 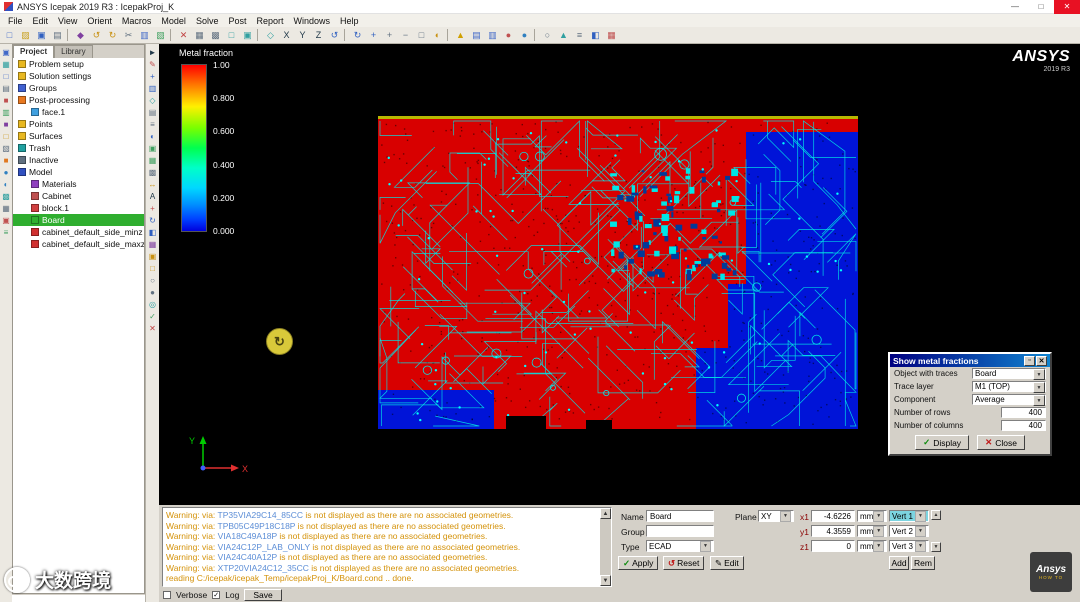 I want to click on array-copy-icon: ▦, so click(x=152, y=244).